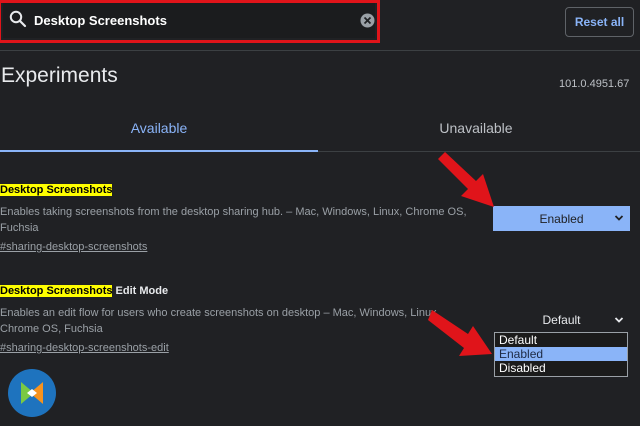 The width and height of the screenshot is (640, 426). What do you see at coordinates (100, 20) in the screenshot?
I see `search-query-text: Desktop Screenshots` at bounding box center [100, 20].